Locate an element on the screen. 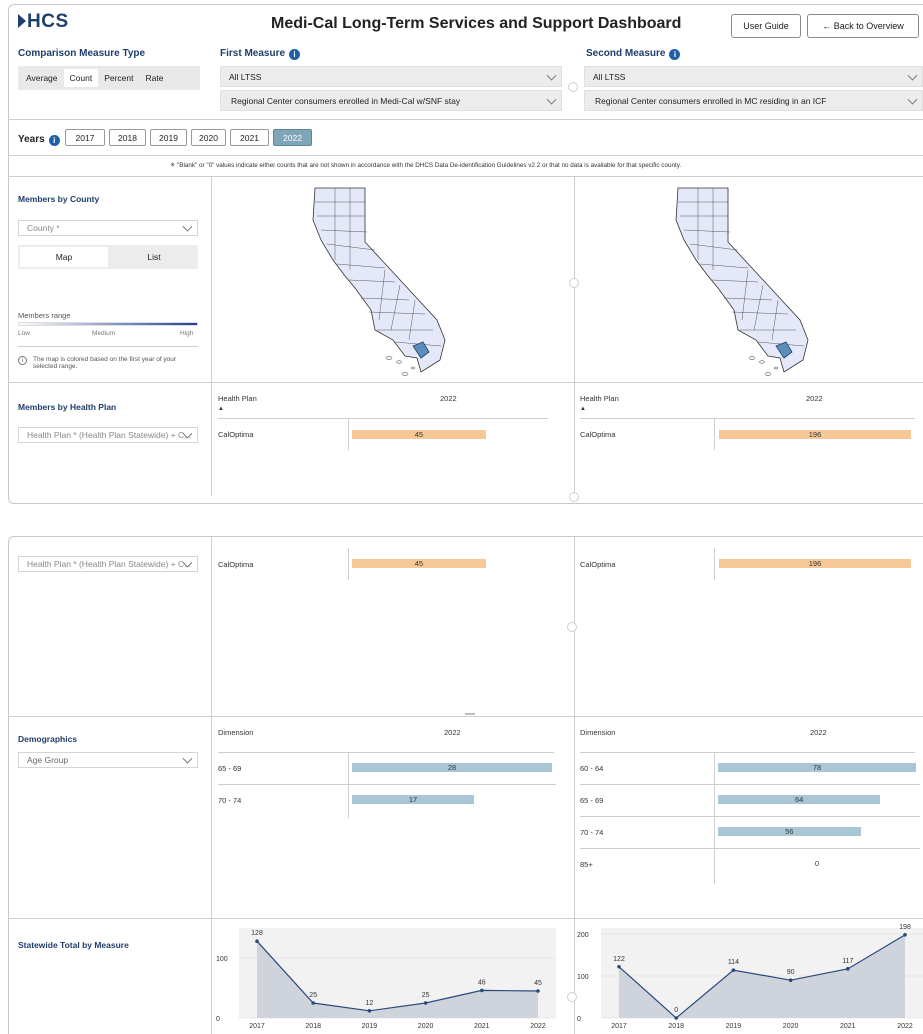  demographics-select: Age Group is located at coordinates (108, 760).